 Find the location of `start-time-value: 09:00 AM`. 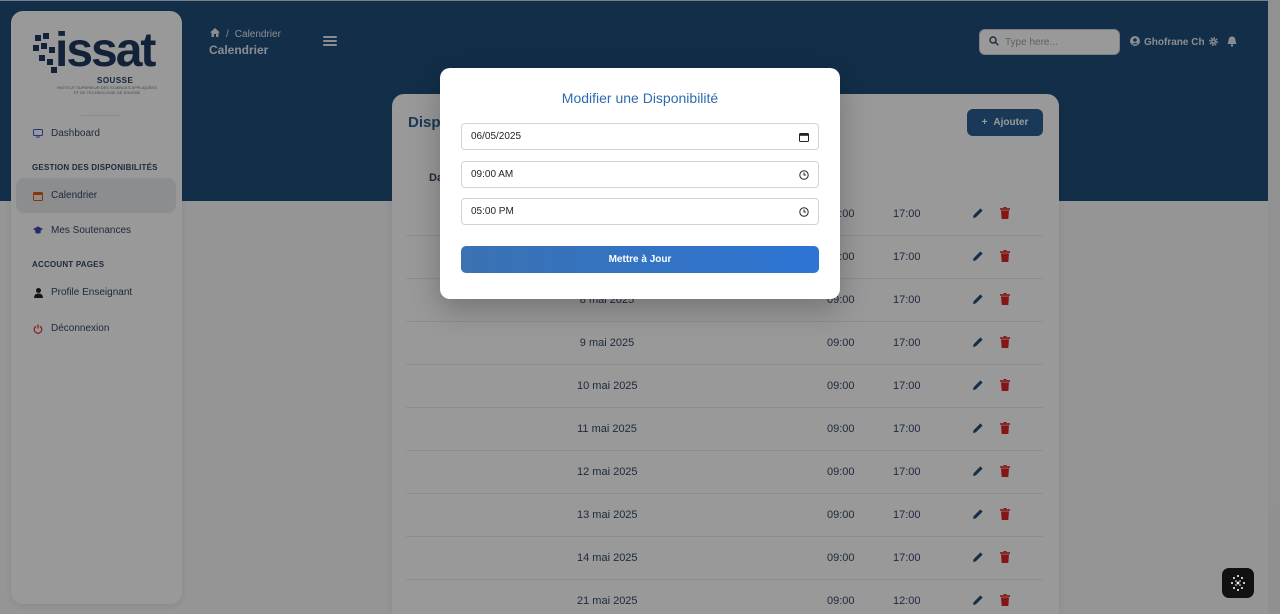

start-time-value: 09:00 AM is located at coordinates (492, 174).